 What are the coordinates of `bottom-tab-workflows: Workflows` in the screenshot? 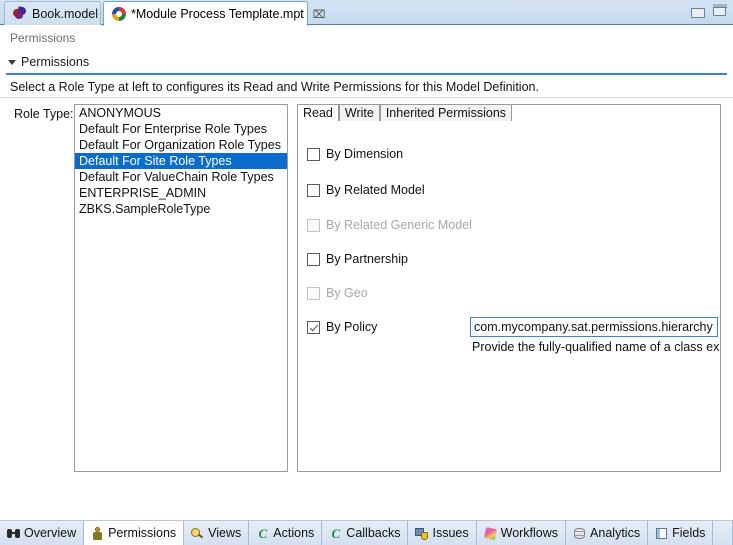 It's located at (521, 533).